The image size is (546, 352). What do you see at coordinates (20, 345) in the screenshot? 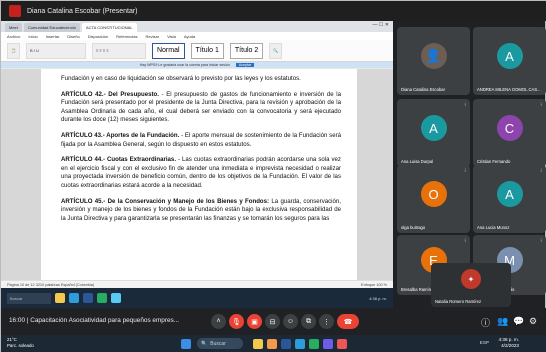
I see `weather-desc: Parc. soleado` at bounding box center [20, 345].